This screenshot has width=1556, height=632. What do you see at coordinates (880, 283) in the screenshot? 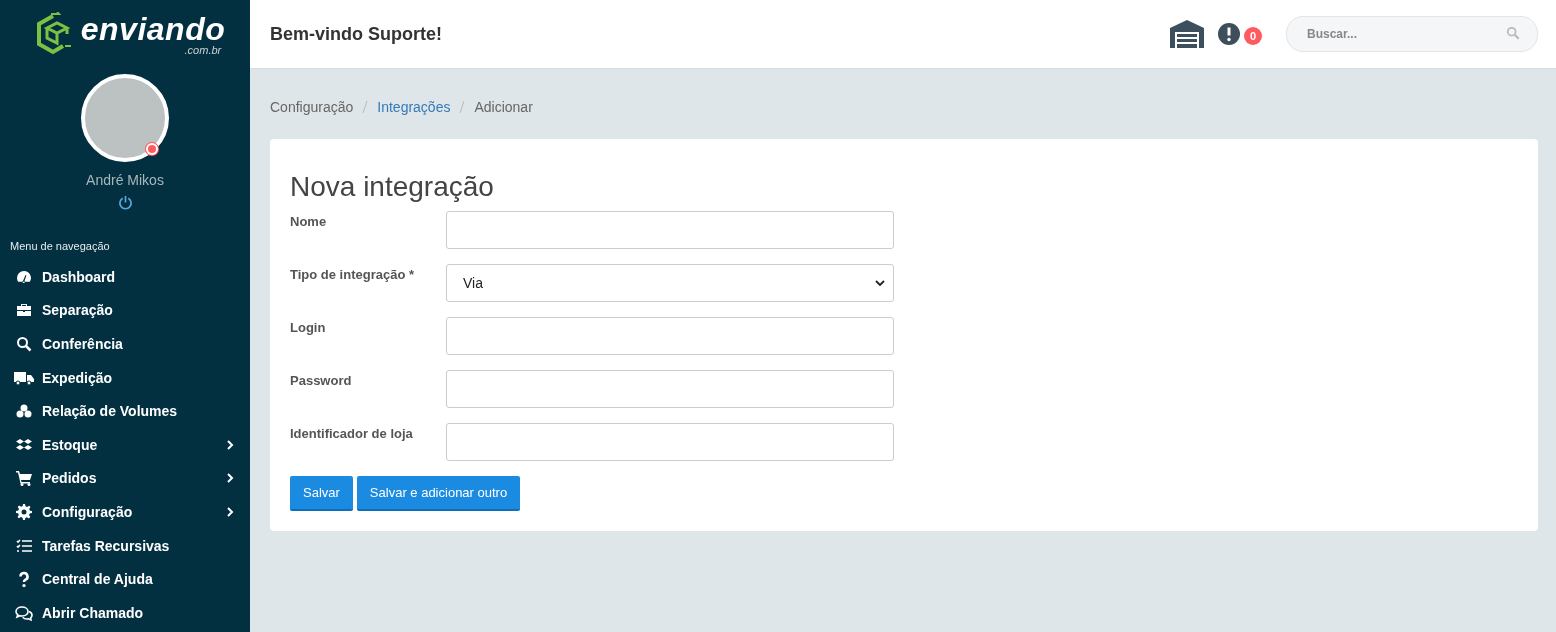
I see `caret-icon` at bounding box center [880, 283].